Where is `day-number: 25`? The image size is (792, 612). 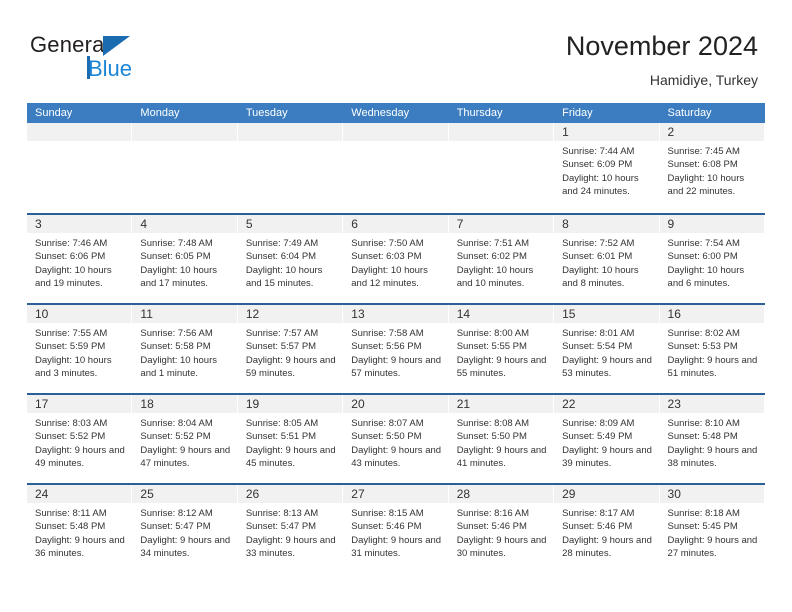
day-number: 25 is located at coordinates (184, 494).